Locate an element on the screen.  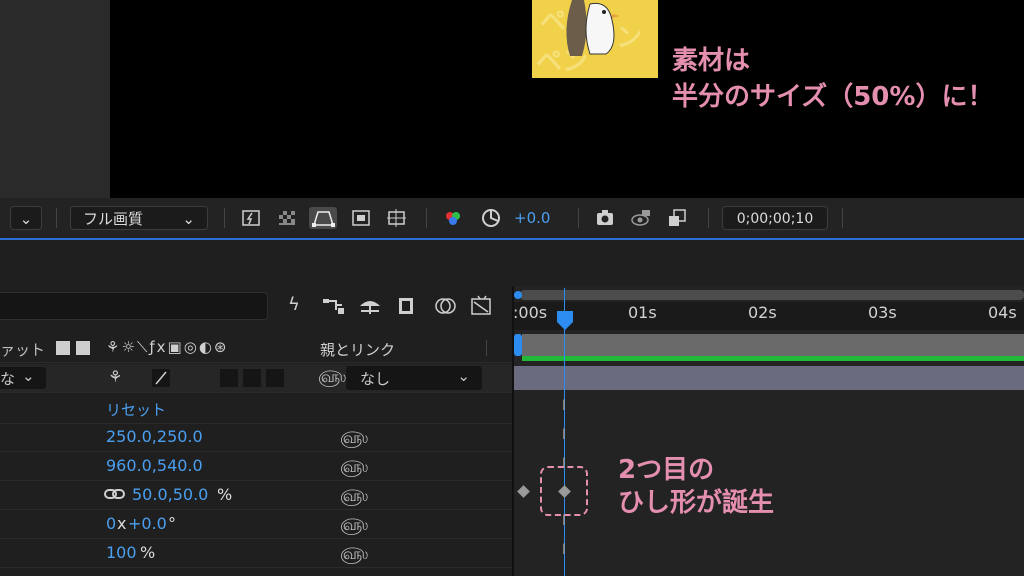
ruler-tick-label: 03s is located at coordinates (882, 312).